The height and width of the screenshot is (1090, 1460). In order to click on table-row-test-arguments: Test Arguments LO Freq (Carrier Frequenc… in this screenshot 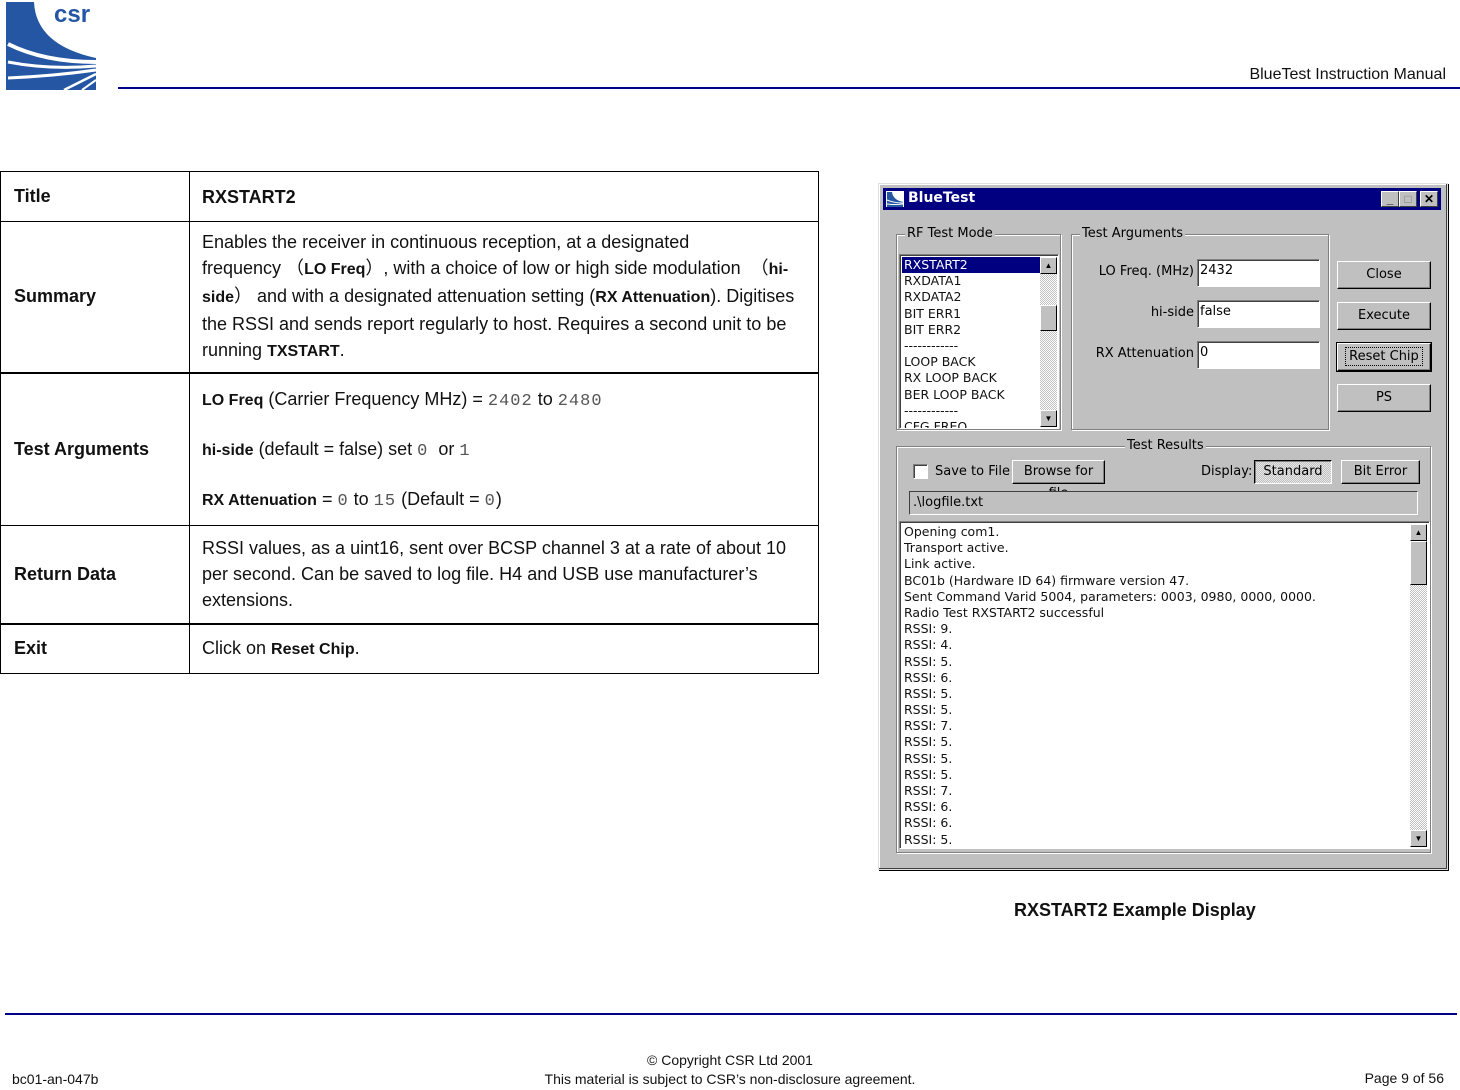, I will do `click(409, 448)`.